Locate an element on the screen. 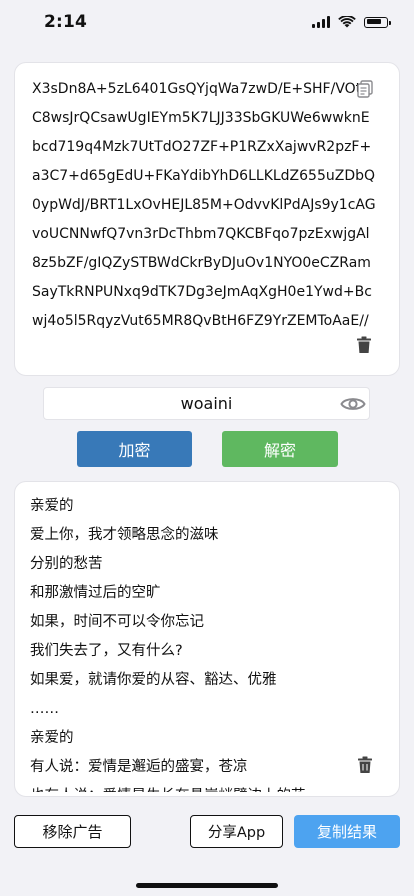 The width and height of the screenshot is (414, 896). plaintext-line: 分别的愁苦 is located at coordinates (66, 564).